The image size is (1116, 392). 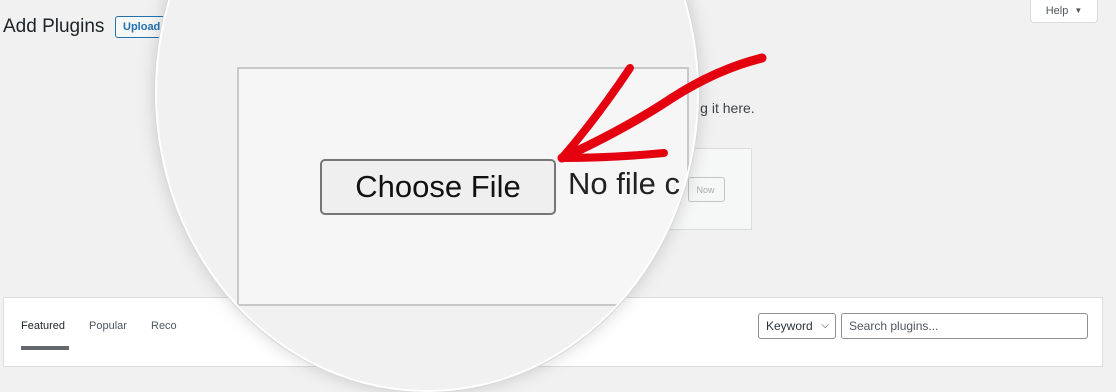 What do you see at coordinates (164, 326) in the screenshot?
I see `tab-recommended: Reco` at bounding box center [164, 326].